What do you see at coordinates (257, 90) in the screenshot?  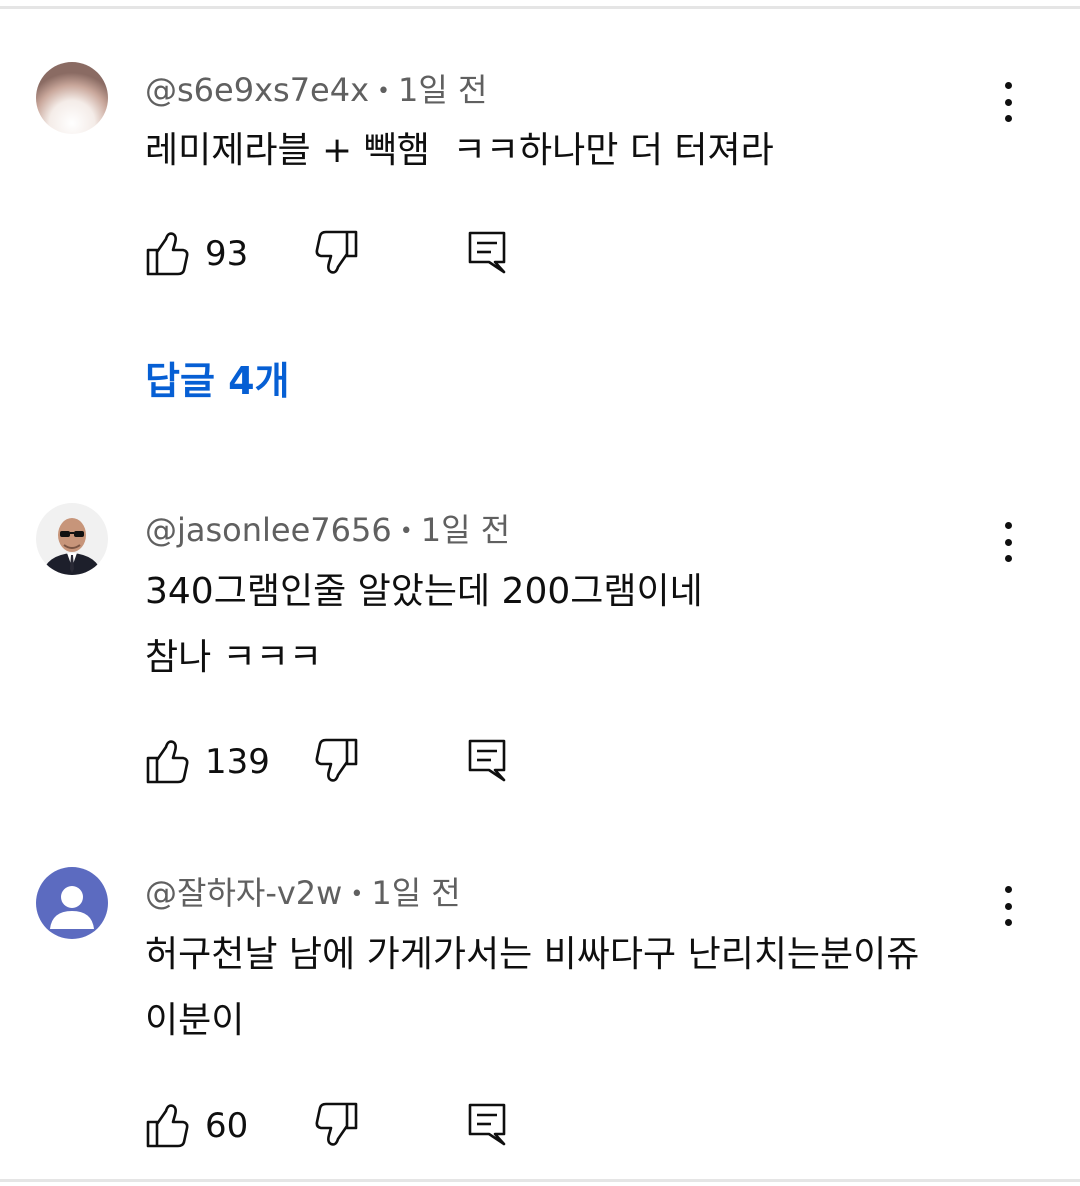 I see `comment-author: @s6e9xs7e4x` at bounding box center [257, 90].